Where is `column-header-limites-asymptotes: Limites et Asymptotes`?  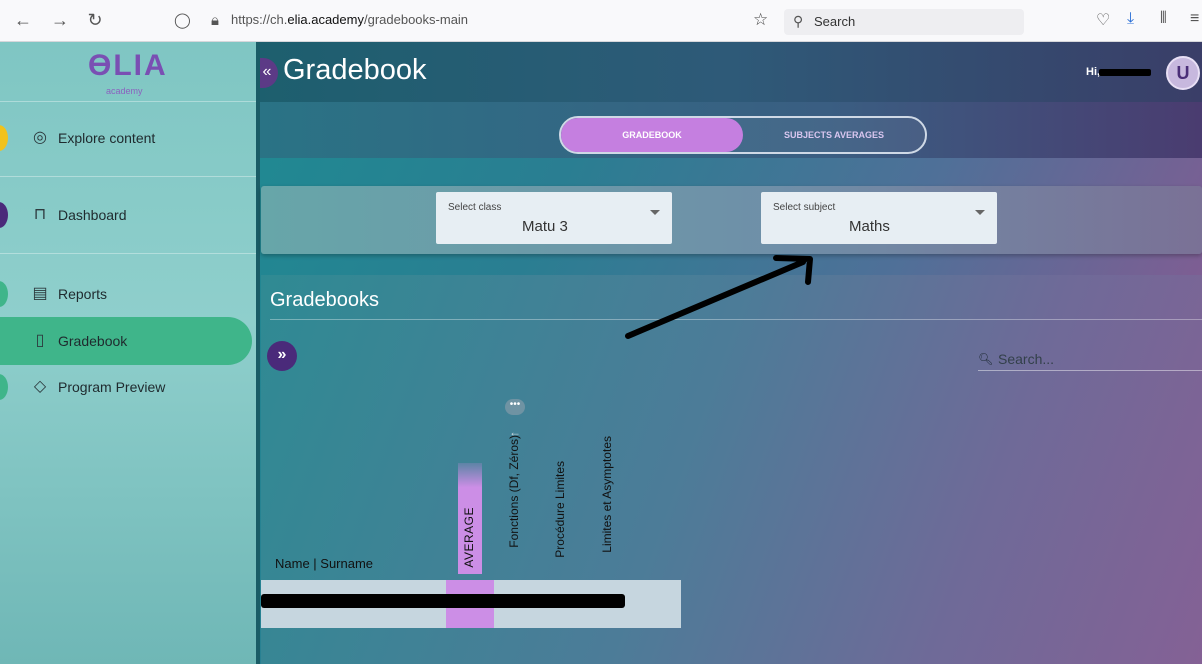 column-header-limites-asymptotes: Limites et Asymptotes is located at coordinates (607, 494).